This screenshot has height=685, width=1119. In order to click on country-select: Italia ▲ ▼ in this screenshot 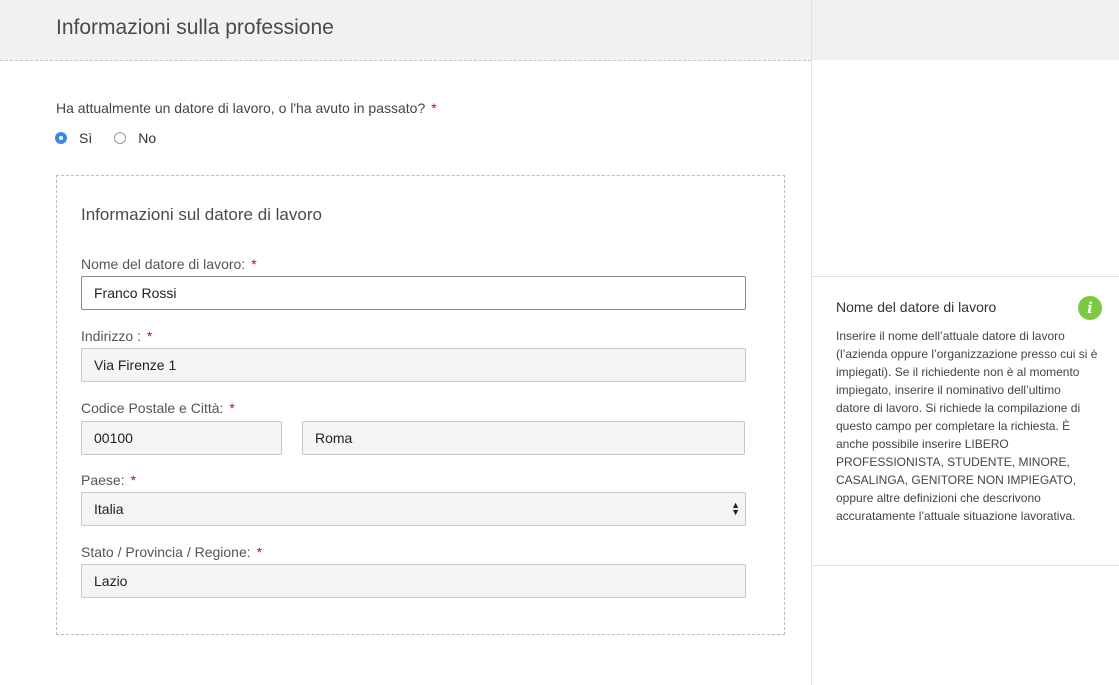, I will do `click(413, 509)`.